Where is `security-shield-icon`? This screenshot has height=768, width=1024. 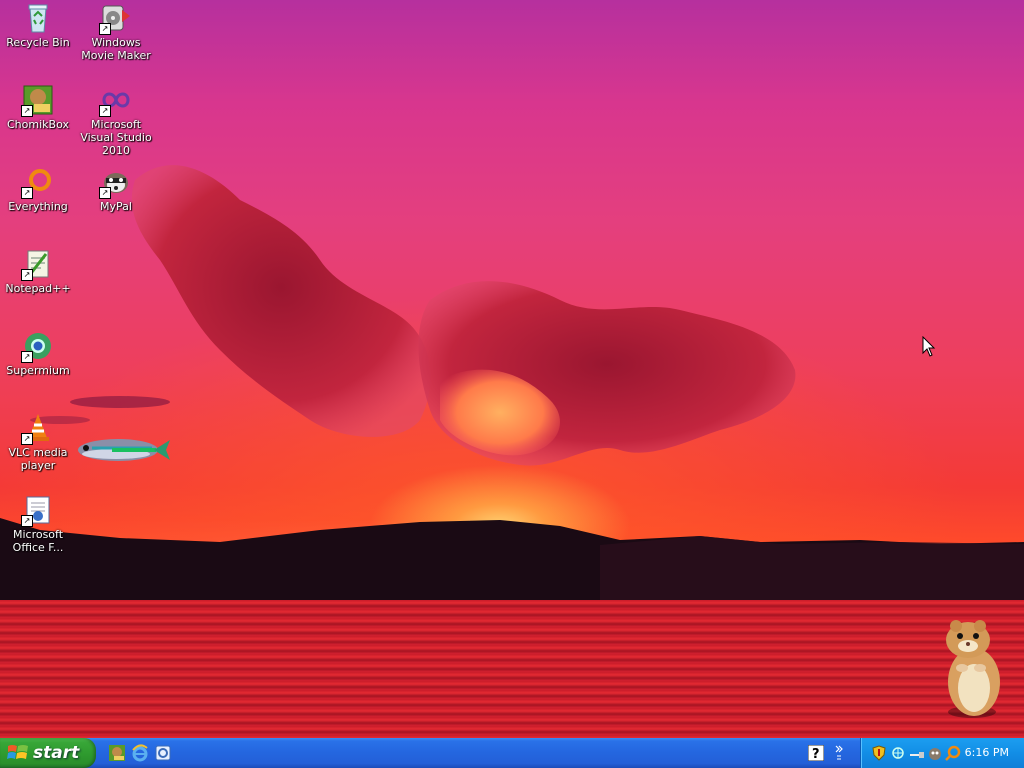 security-shield-icon is located at coordinates (879, 753).